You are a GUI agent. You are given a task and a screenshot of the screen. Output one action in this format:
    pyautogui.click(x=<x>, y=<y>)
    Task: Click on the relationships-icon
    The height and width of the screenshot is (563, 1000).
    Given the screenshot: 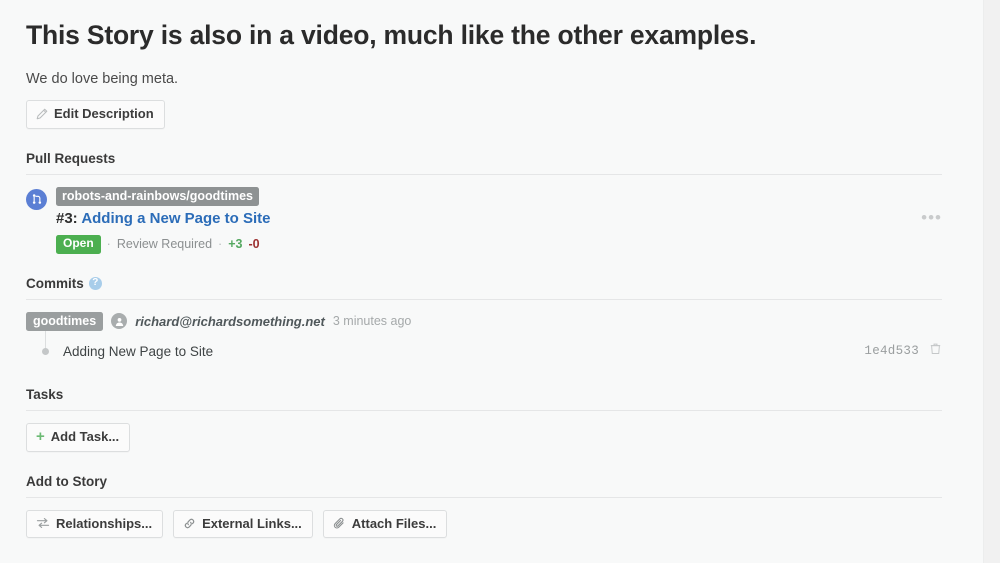 What is the action you would take?
    pyautogui.click(x=43, y=523)
    